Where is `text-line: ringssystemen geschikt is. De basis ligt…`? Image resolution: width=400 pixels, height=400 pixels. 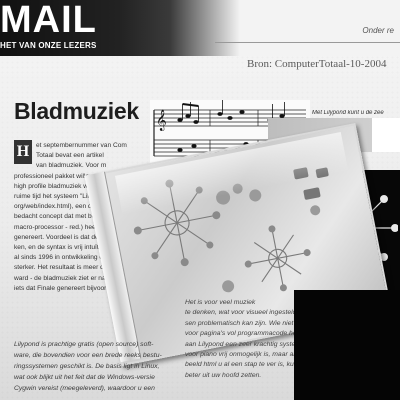
text-line: ringssystemen geschikt is. De basis ligt… is located at coordinates (87, 366).